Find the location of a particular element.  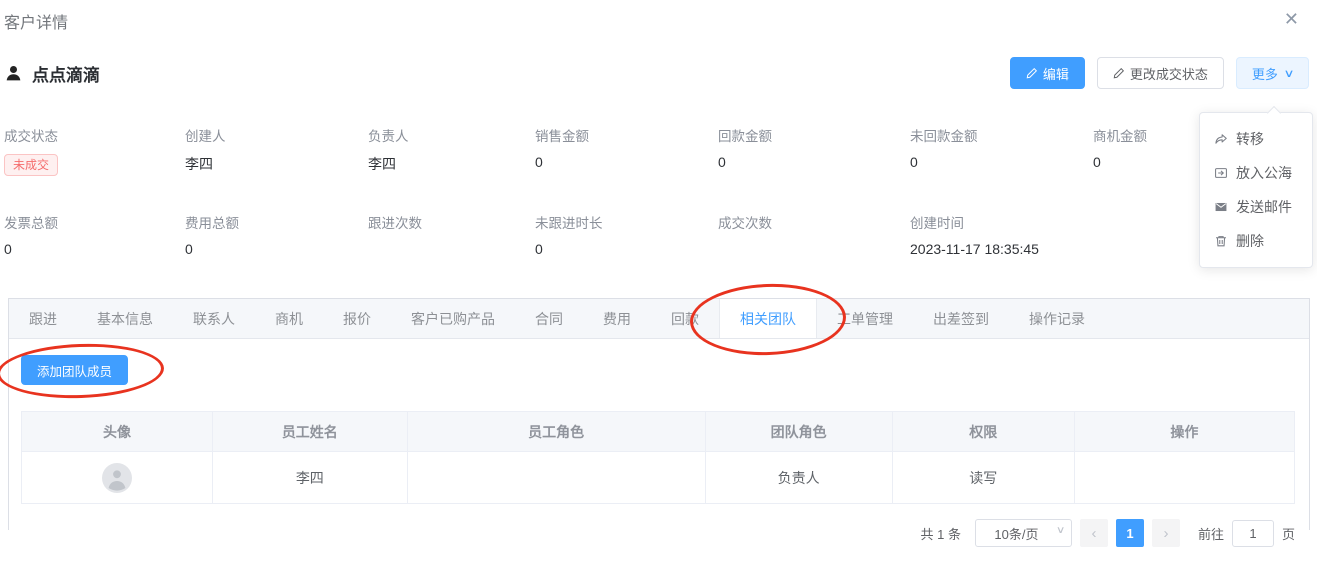

more-dropdown-menu: 转移 放入公海 发送邮件 删除 is located at coordinates (1256, 190).